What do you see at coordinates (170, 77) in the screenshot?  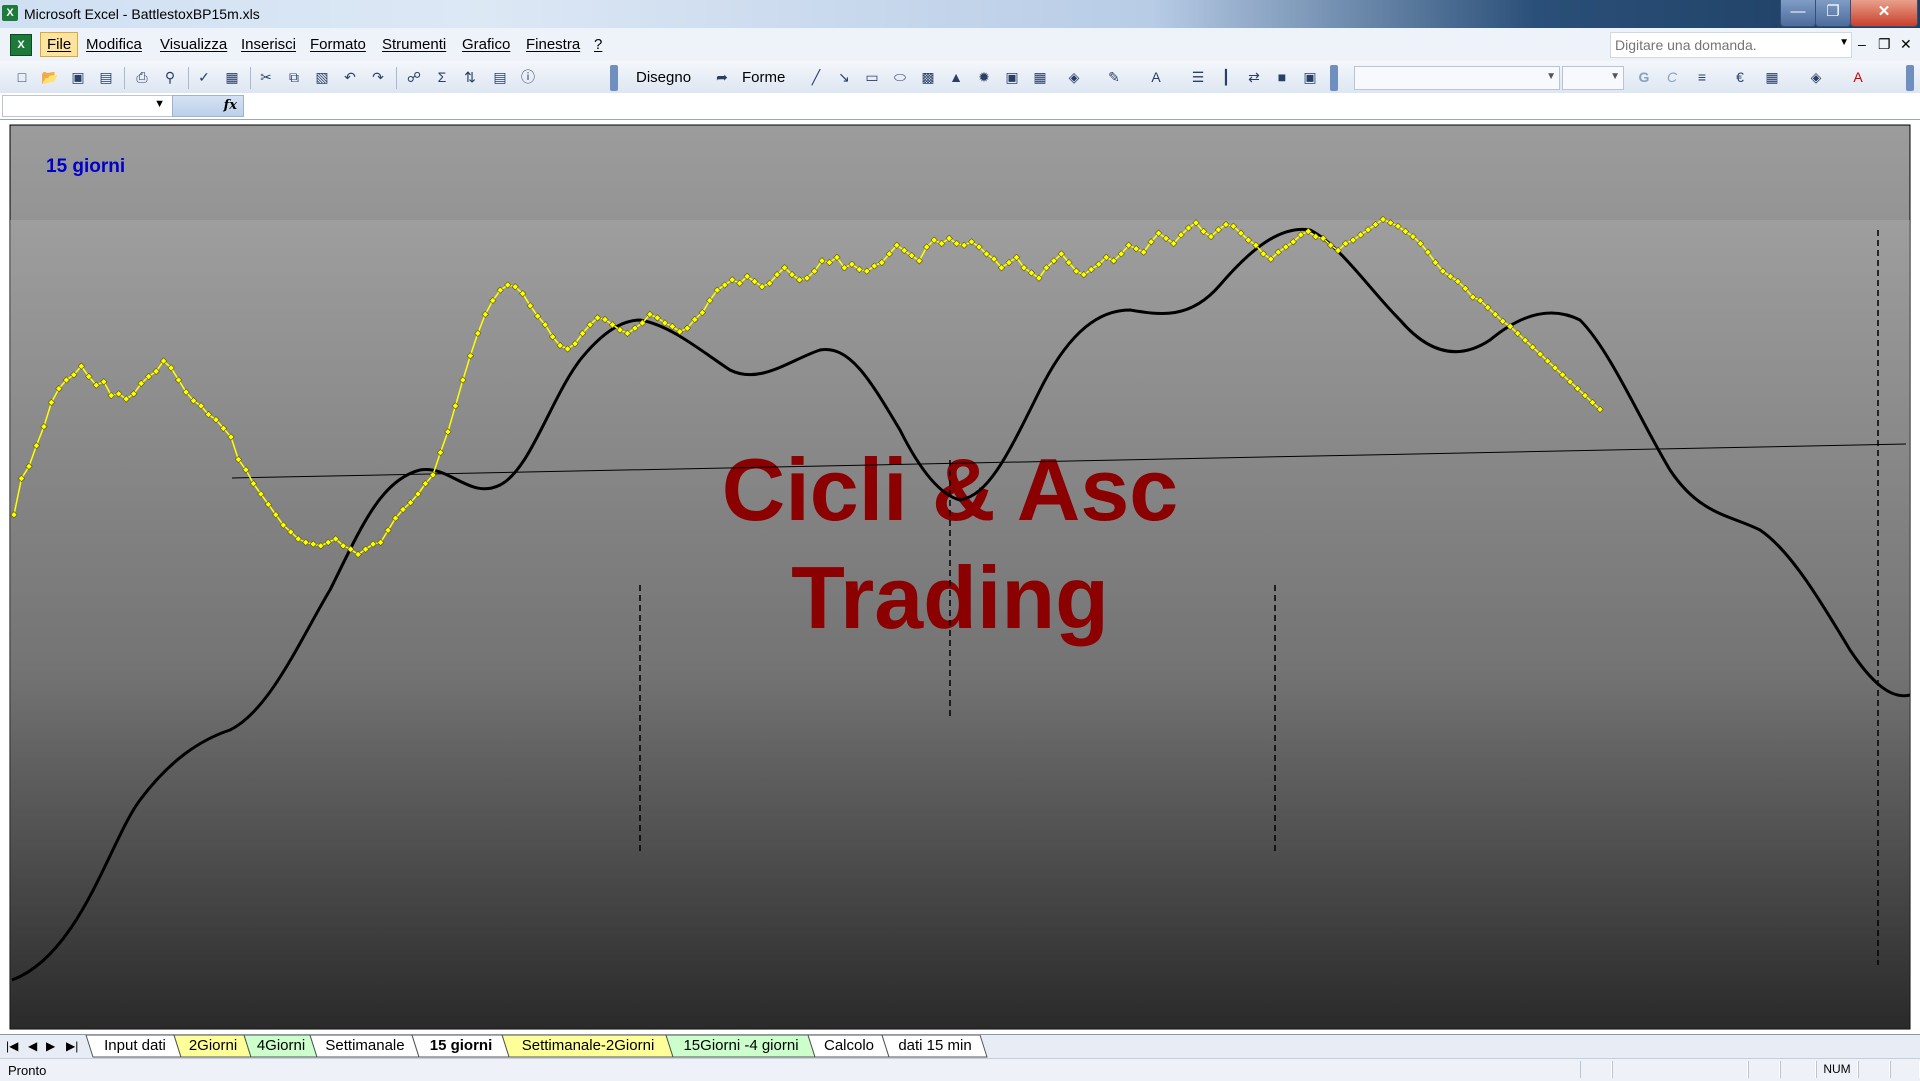 I see `print-preview-icon: ⚲` at bounding box center [170, 77].